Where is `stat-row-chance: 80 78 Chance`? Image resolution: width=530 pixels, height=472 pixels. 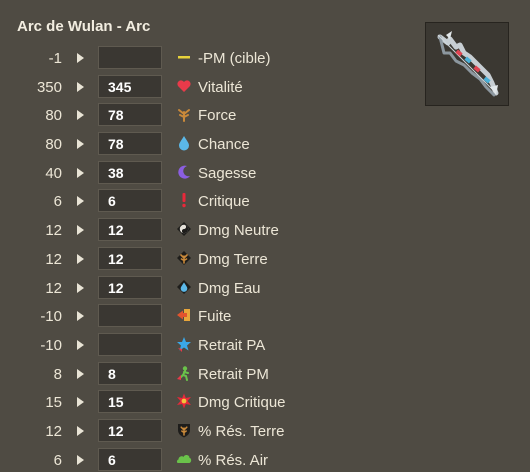 stat-row-chance: 80 78 Chance is located at coordinates (210, 144).